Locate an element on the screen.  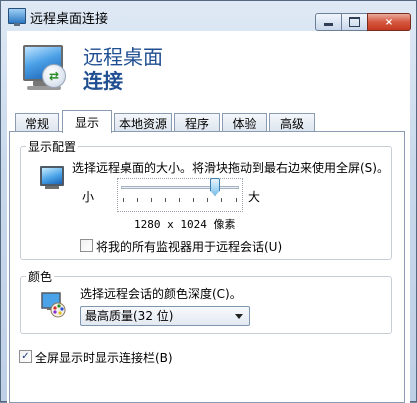
tab-label: 体验 is located at coordinates (244, 123).